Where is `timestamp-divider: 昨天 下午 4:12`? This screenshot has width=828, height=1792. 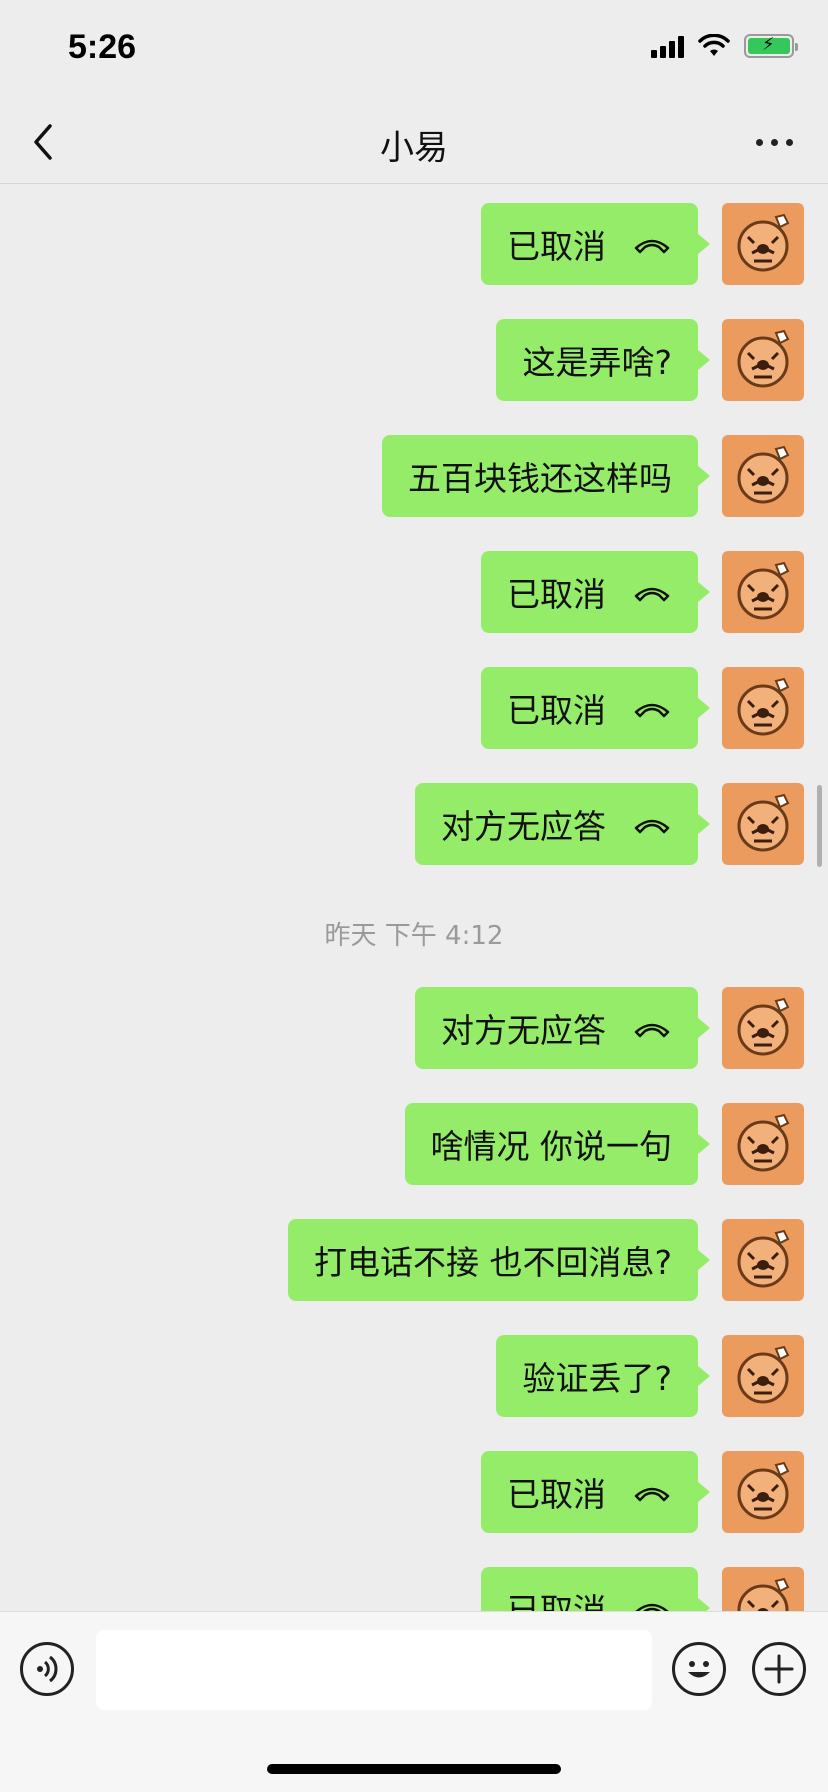
timestamp-divider: 昨天 下午 4:12 is located at coordinates (414, 936).